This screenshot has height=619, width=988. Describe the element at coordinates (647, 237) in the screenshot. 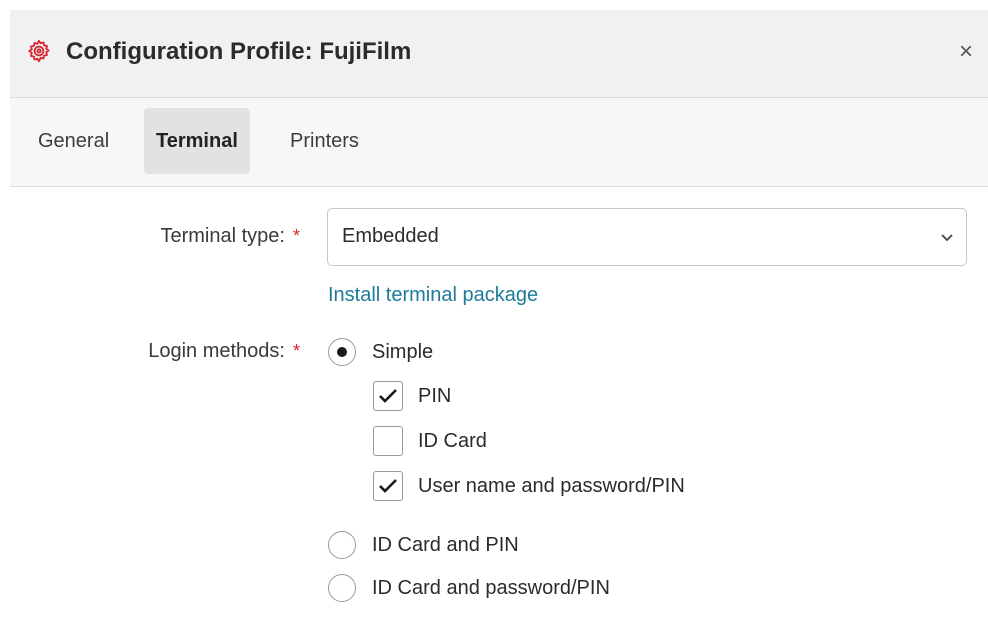

I see `terminal-type-select: Embedded` at that location.